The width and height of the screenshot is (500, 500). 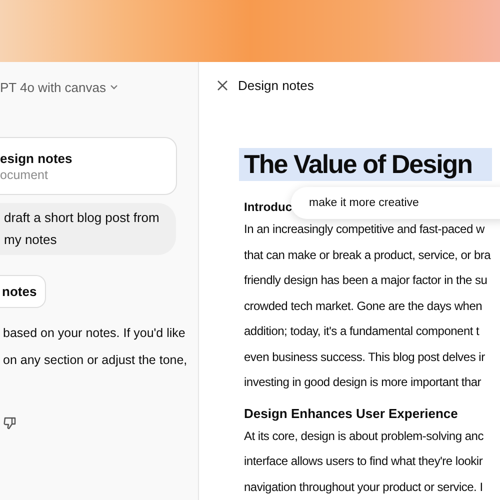 What do you see at coordinates (351, 413) in the screenshot?
I see `section-heading: Design Enhances User Experience` at bounding box center [351, 413].